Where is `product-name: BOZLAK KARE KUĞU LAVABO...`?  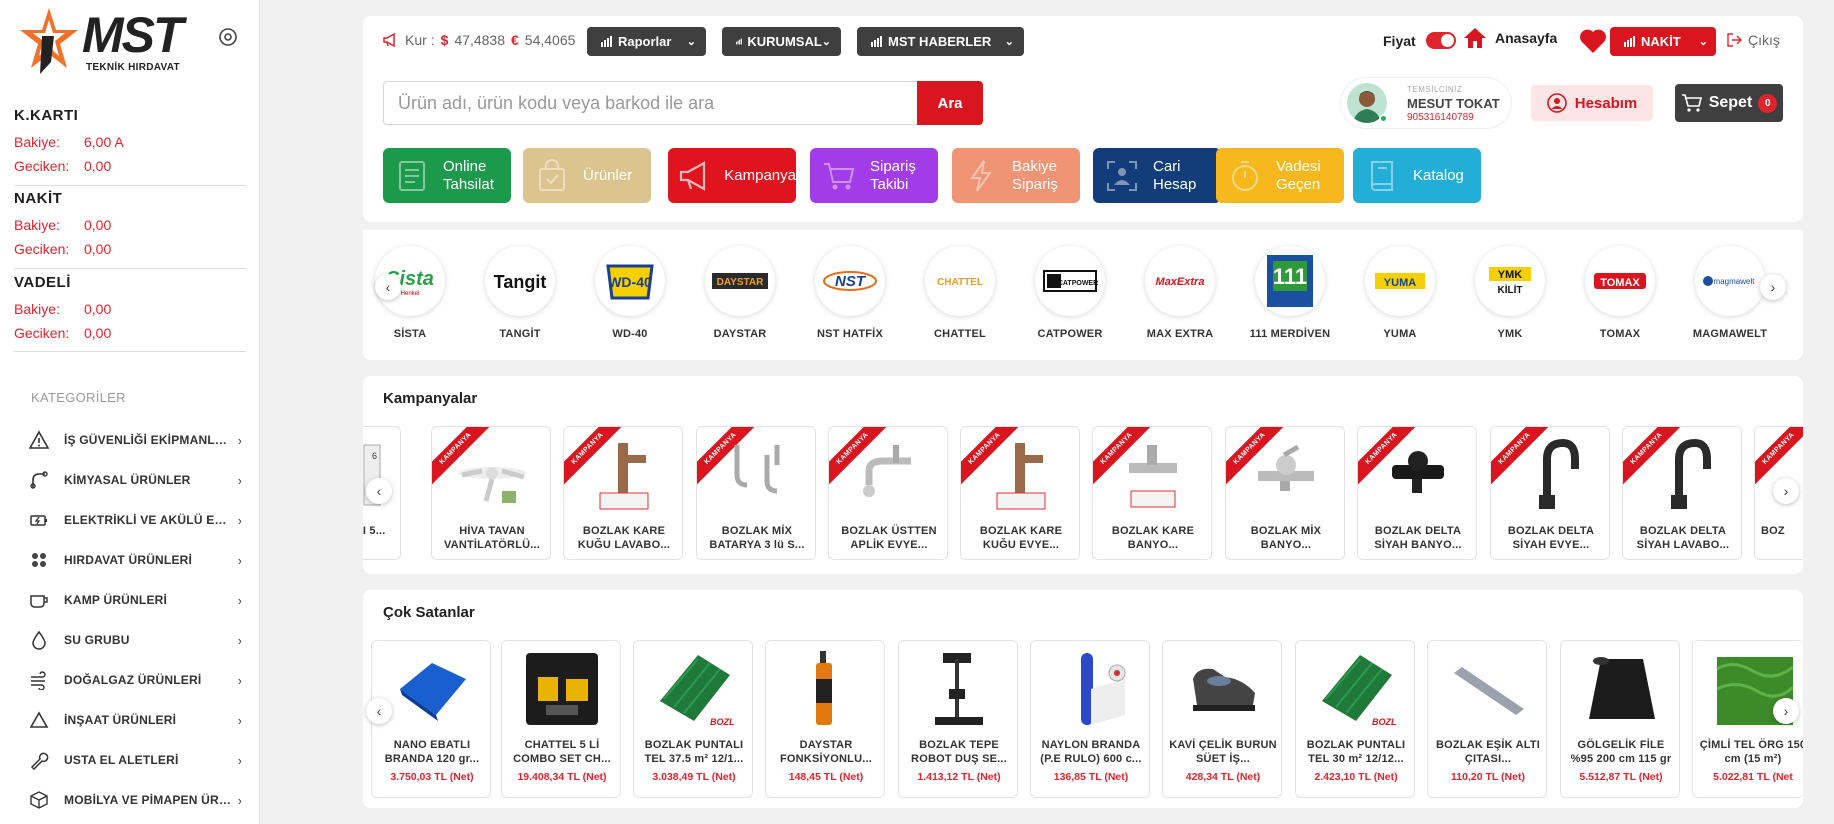
product-name: BOZLAK KARE KUĞU LAVABO... is located at coordinates (624, 538).